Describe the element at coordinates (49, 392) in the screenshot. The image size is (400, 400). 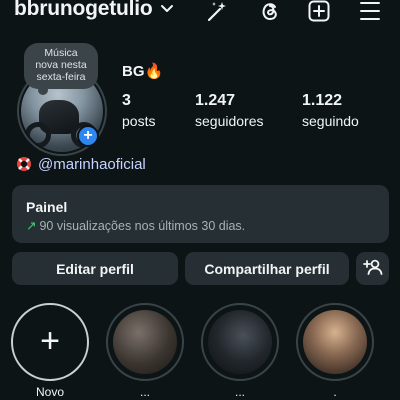
I see `highlight-label: Novo` at that location.